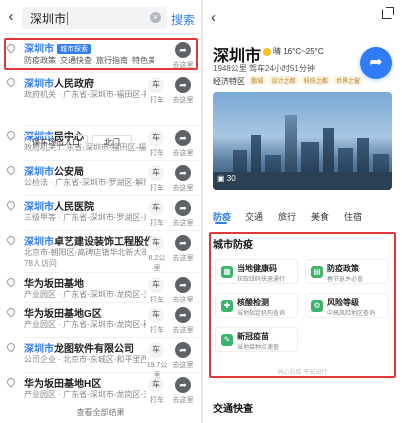 Image resolution: width=402 pixels, height=423 pixels. What do you see at coordinates (256, 271) in the screenshot?
I see `card-health-code: ▦ 当地健康码 获取绿码快速通行` at bounding box center [256, 271].